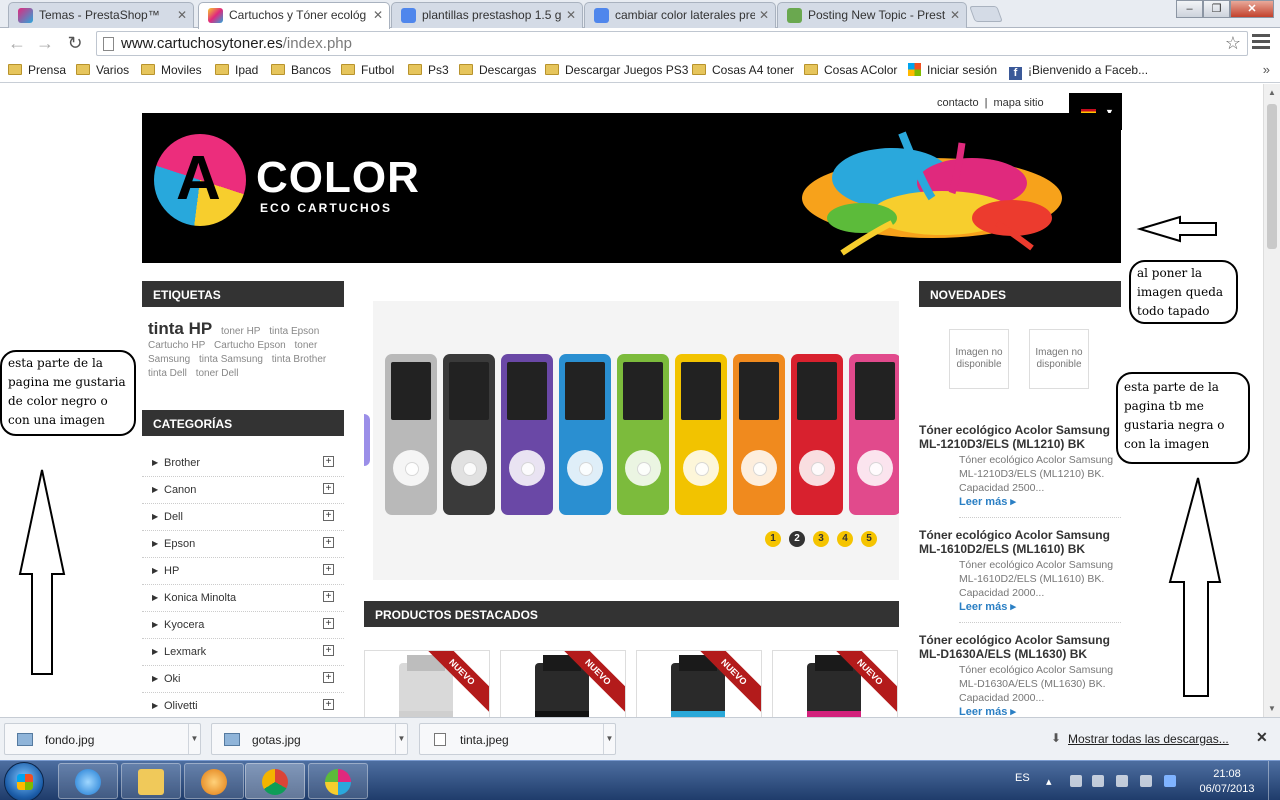  What do you see at coordinates (367, 70) in the screenshot?
I see `bookmark-futbol: Futbol` at bounding box center [367, 70].